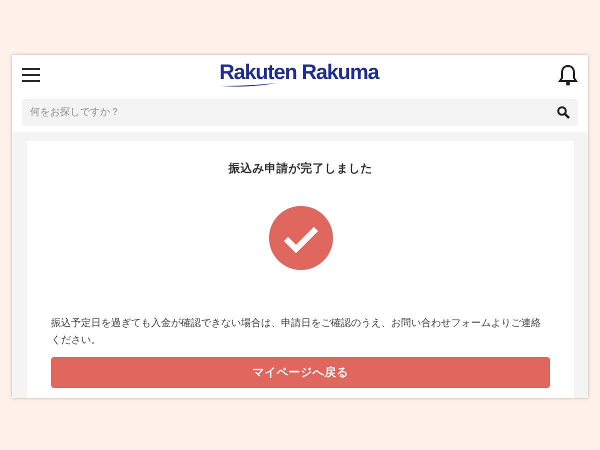 The width and height of the screenshot is (600, 450). What do you see at coordinates (300, 238) in the screenshot?
I see `check-icon` at bounding box center [300, 238].